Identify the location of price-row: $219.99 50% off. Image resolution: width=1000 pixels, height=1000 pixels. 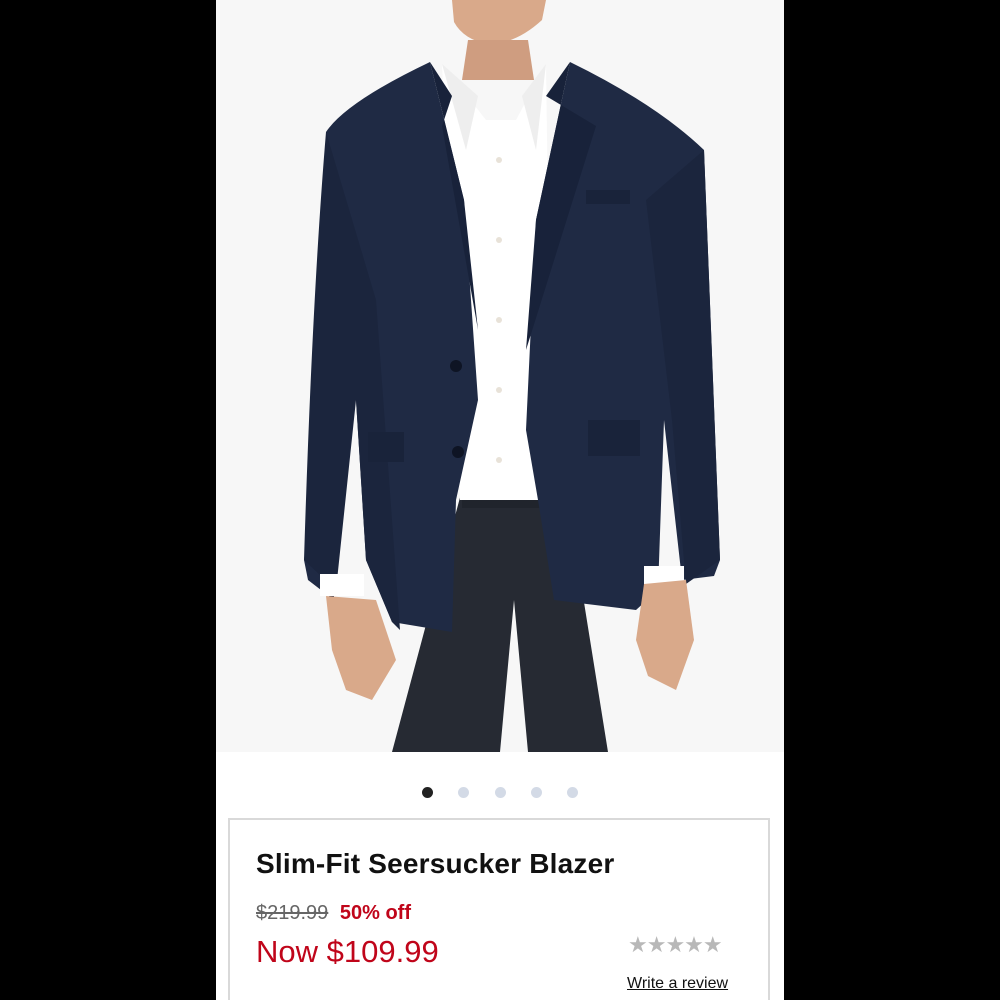
(333, 913).